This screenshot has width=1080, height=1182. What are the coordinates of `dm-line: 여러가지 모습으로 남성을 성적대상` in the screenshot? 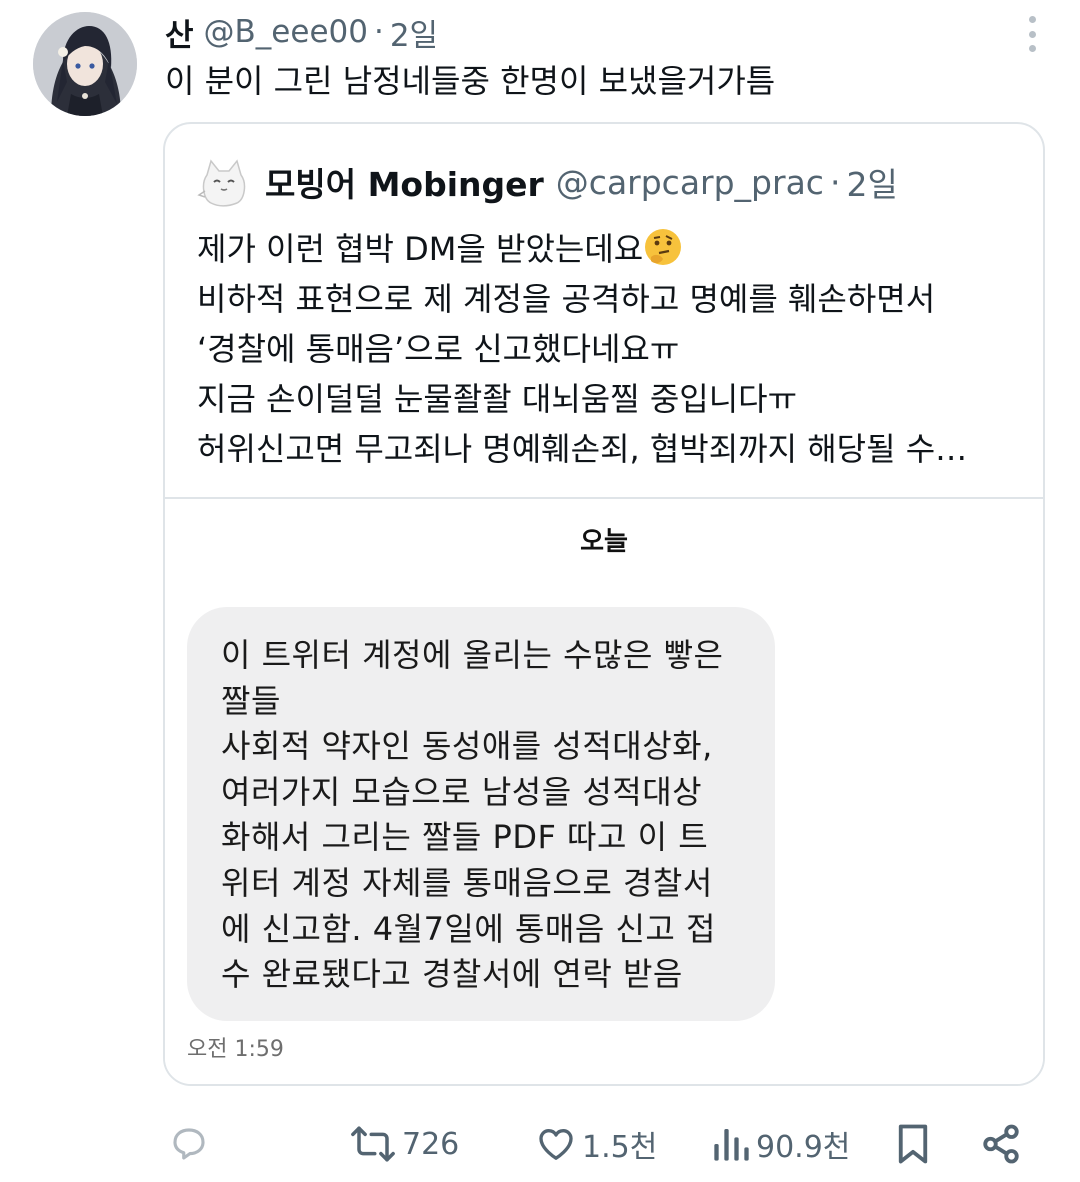 It's located at (462, 791).